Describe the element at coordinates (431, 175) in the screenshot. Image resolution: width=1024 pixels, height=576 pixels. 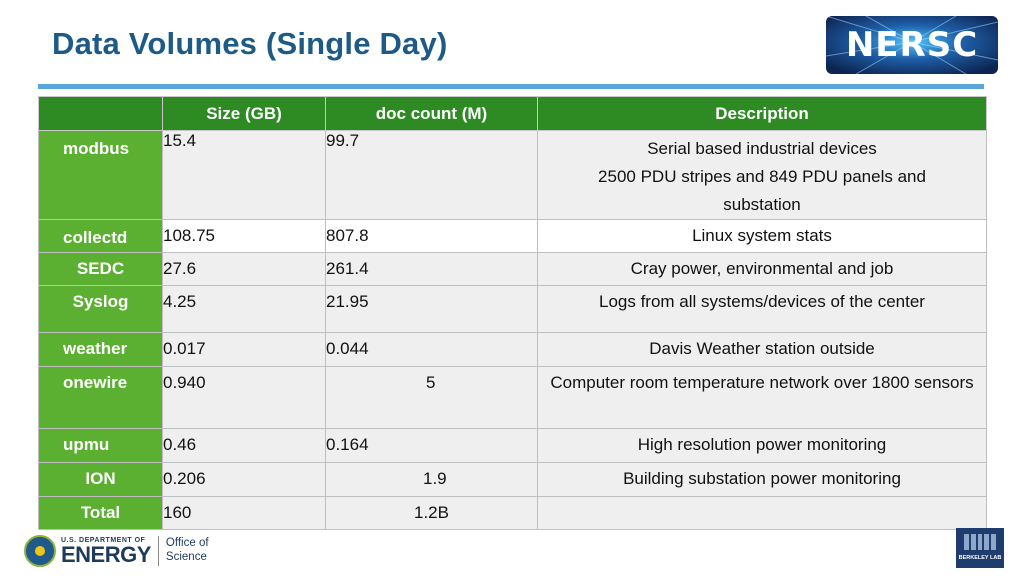
I see `count-cell: 99.7` at that location.